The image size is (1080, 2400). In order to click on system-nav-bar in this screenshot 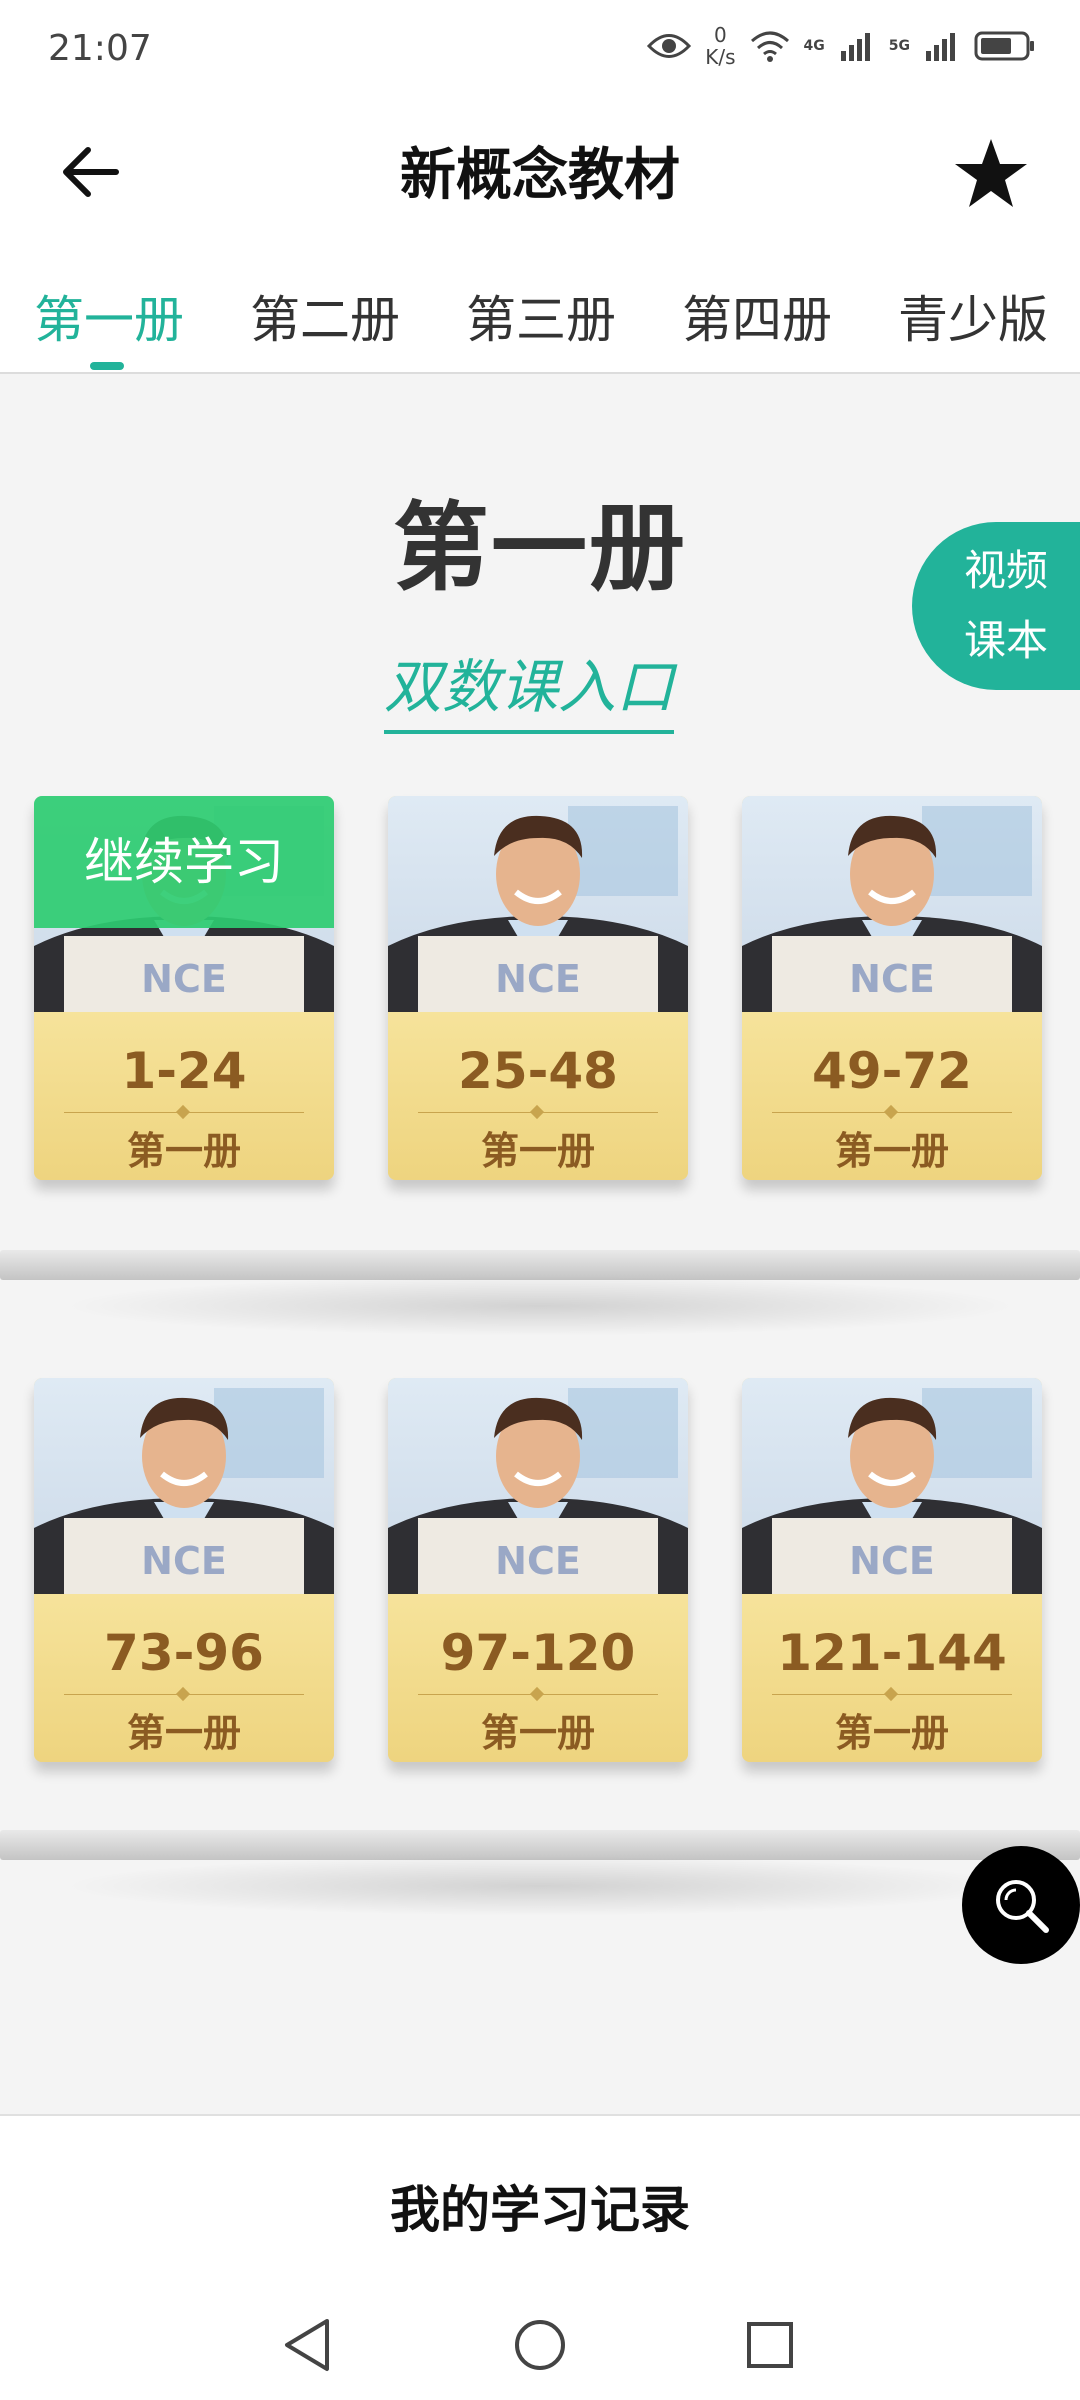, I will do `click(540, 2341)`.